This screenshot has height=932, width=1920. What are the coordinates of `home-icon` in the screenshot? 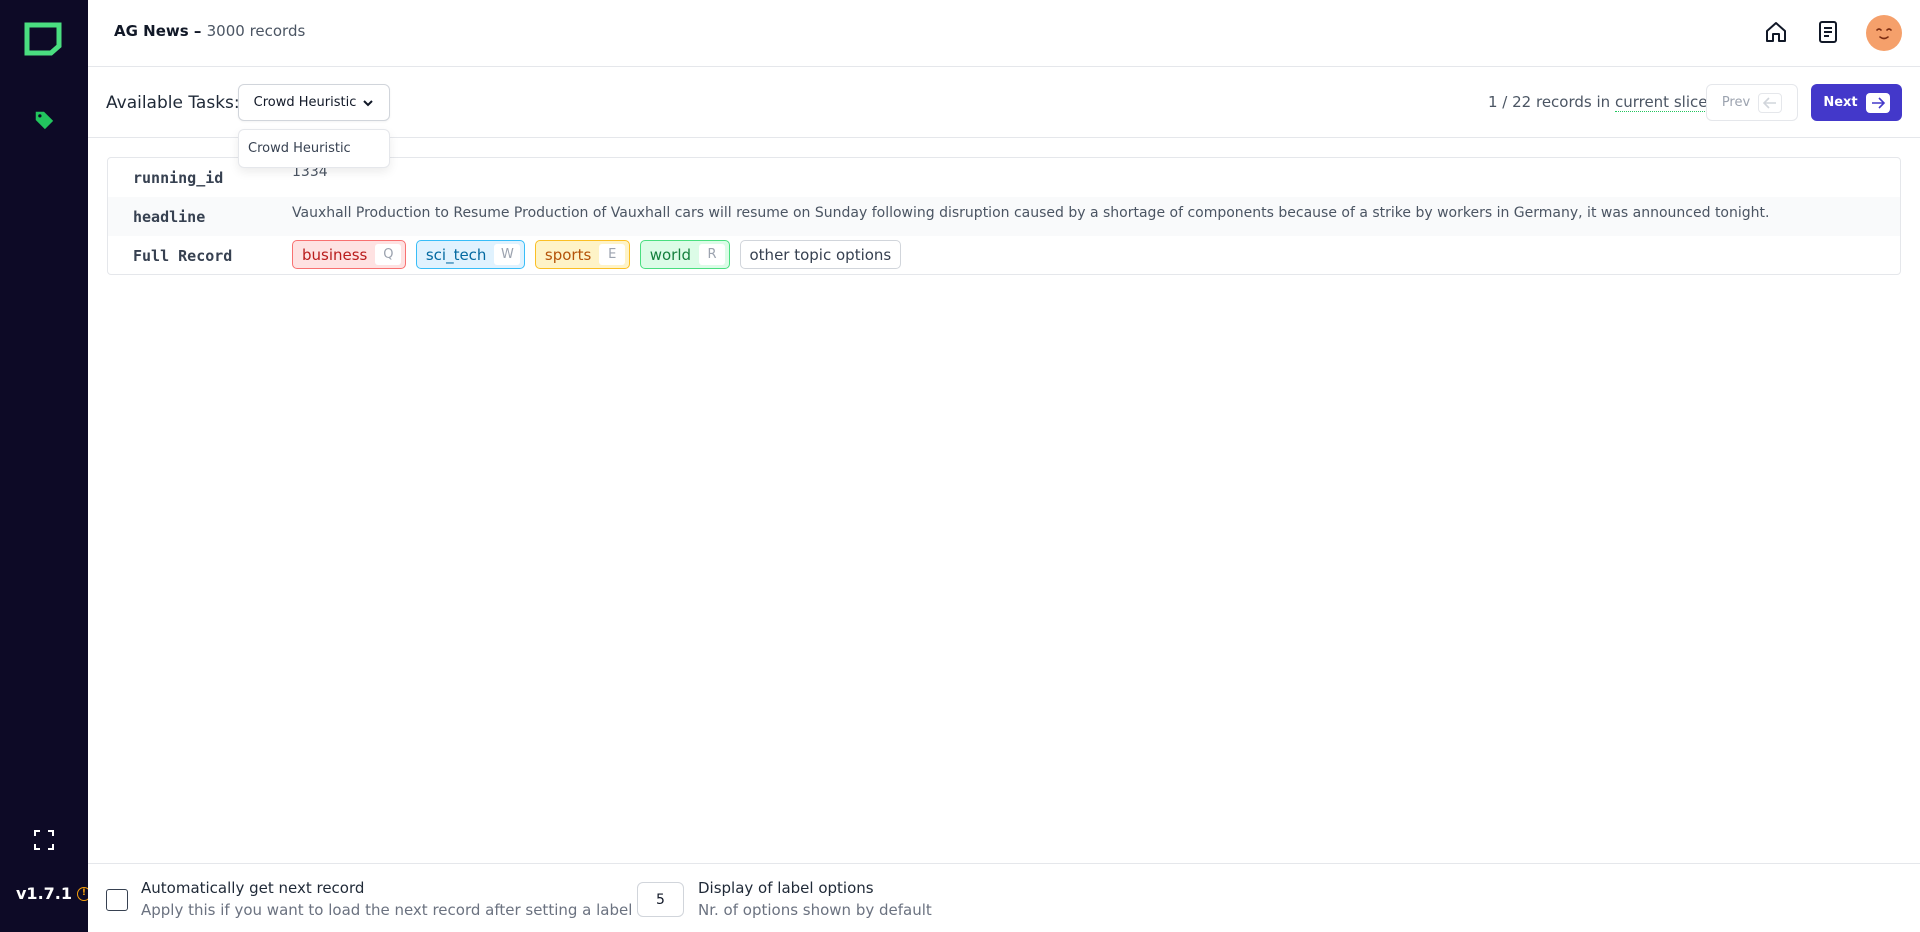 It's located at (1776, 32).